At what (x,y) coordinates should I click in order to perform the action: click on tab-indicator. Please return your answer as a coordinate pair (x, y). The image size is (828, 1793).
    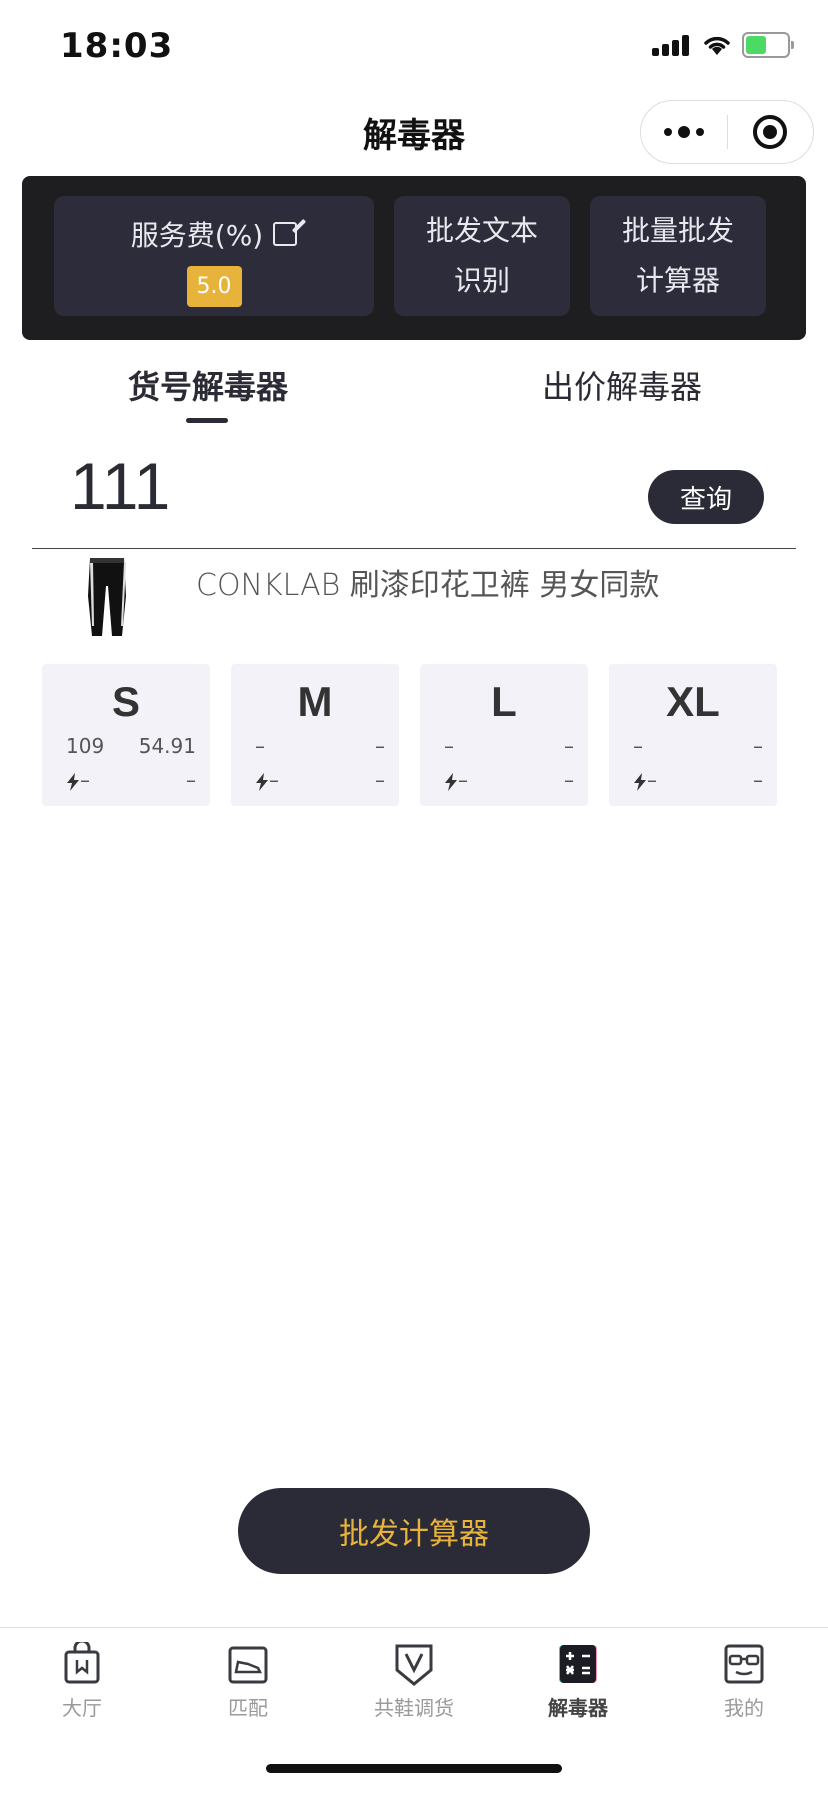
    Looking at the image, I should click on (207, 420).